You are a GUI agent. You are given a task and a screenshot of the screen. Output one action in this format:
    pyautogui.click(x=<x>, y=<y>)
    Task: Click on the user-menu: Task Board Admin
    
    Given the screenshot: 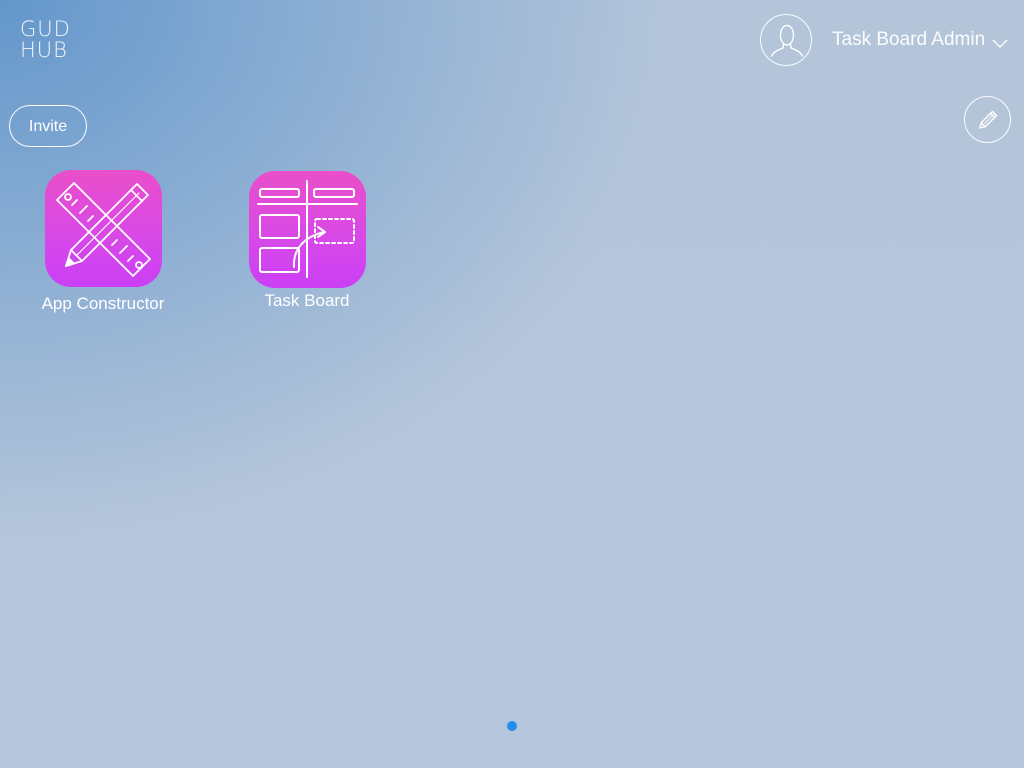 What is the action you would take?
    pyautogui.click(x=884, y=40)
    